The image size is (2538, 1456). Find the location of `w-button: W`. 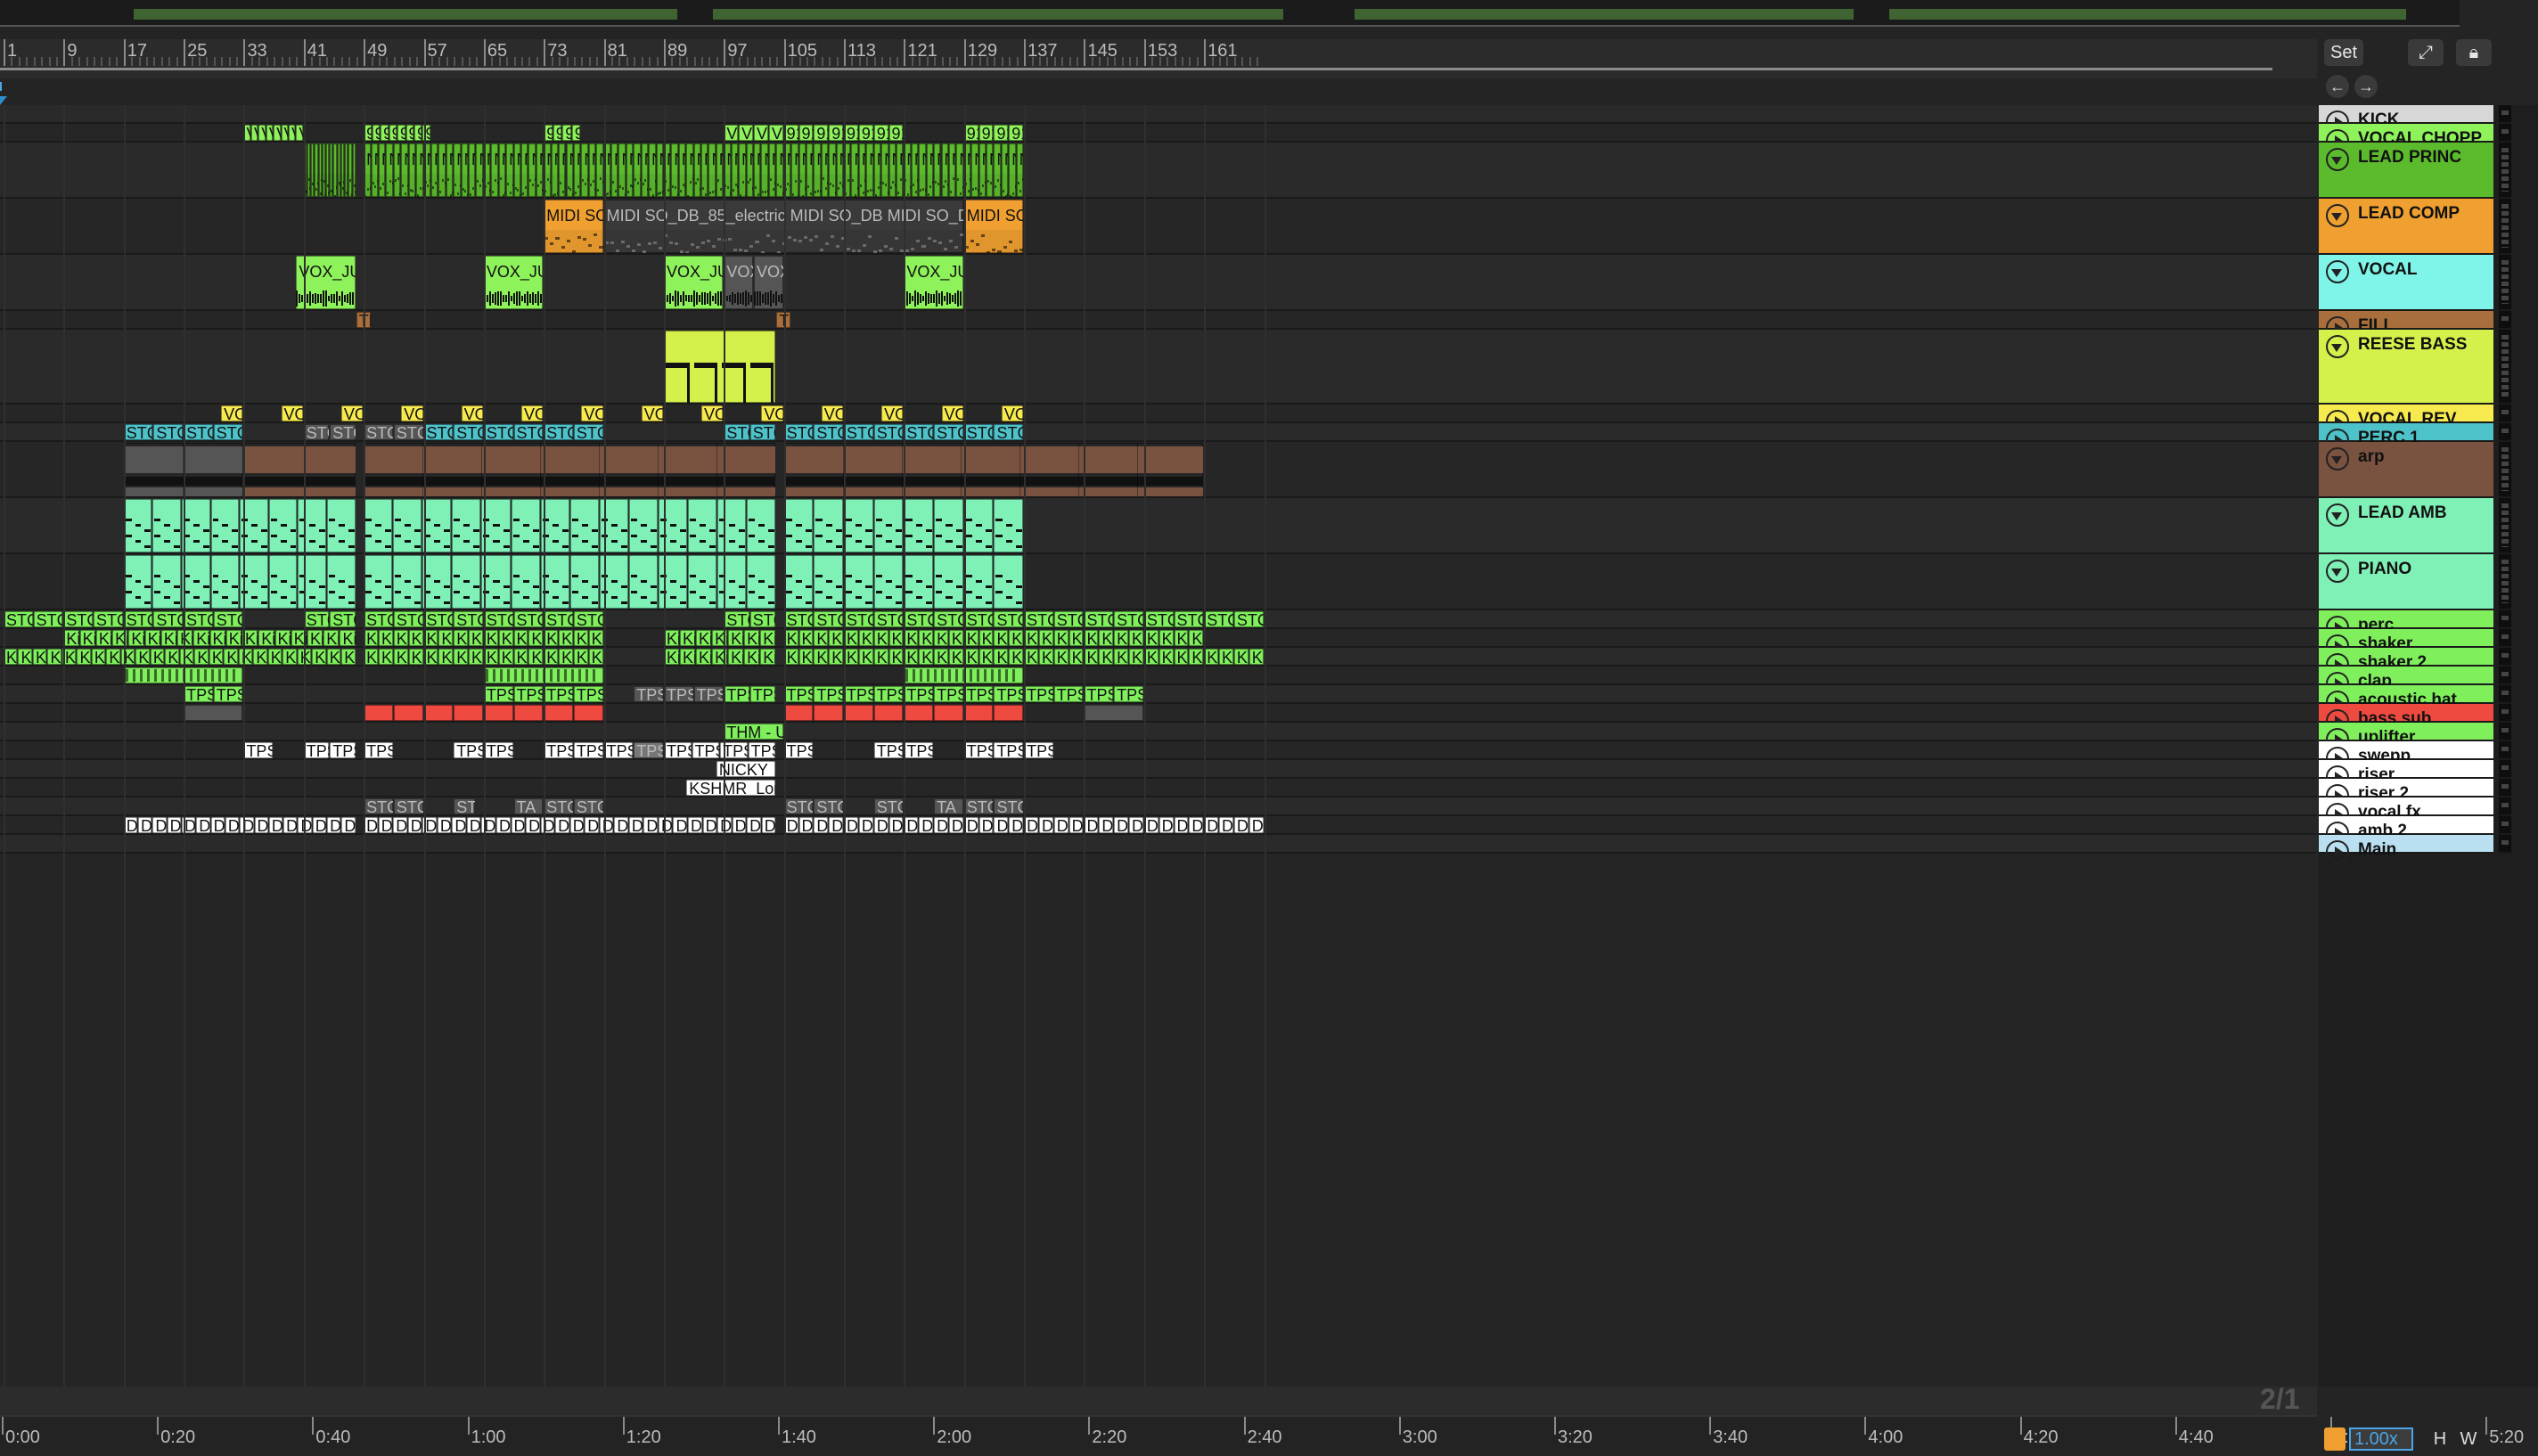

w-button: W is located at coordinates (2468, 1439).